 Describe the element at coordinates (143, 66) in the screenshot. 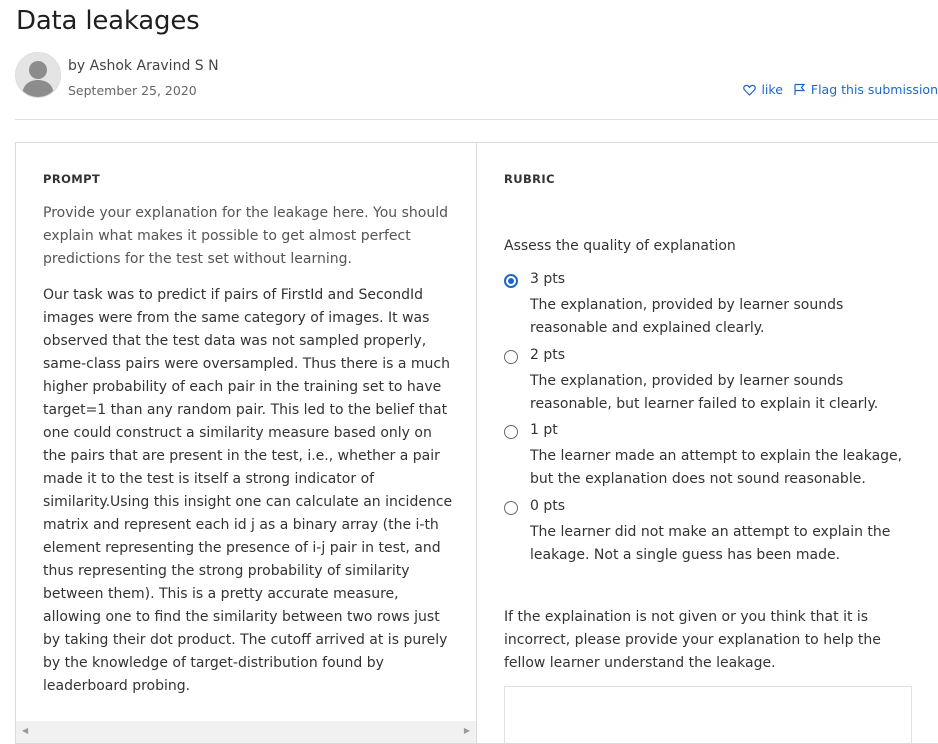

I see `author-name: by Ashok Aravind S N` at that location.